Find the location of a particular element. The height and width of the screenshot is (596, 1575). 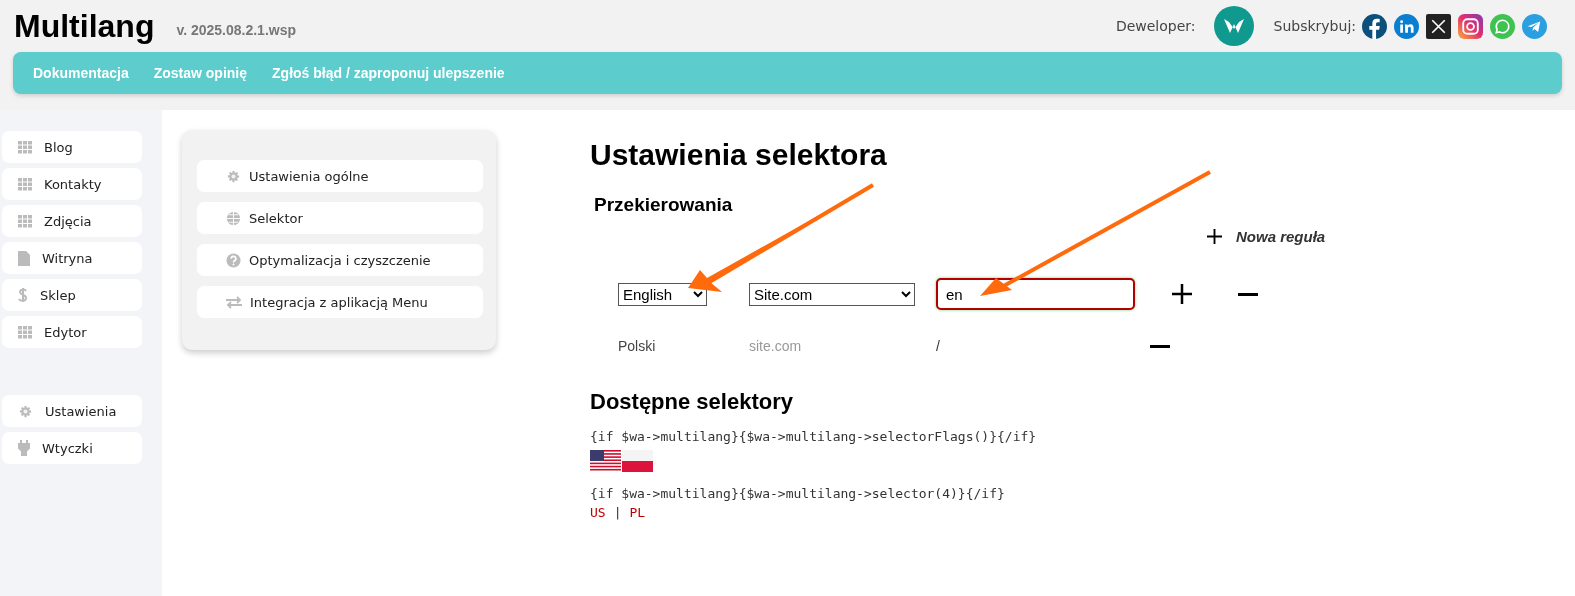

striped-flag-icon is located at coordinates (605, 461).